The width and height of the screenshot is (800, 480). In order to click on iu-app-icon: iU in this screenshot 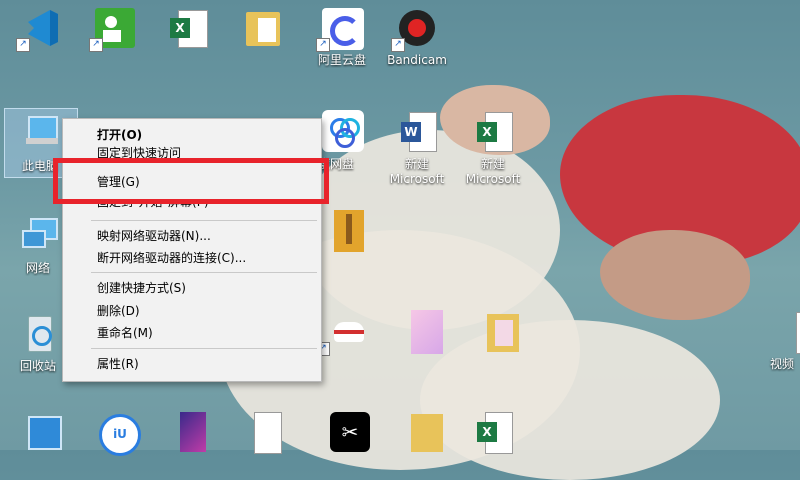, I will do `click(117, 433)`.